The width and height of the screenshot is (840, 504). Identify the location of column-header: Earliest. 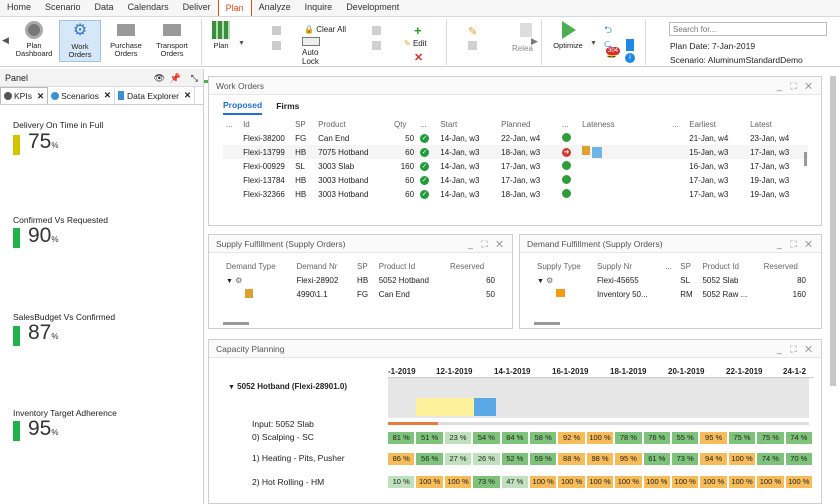
(716, 124).